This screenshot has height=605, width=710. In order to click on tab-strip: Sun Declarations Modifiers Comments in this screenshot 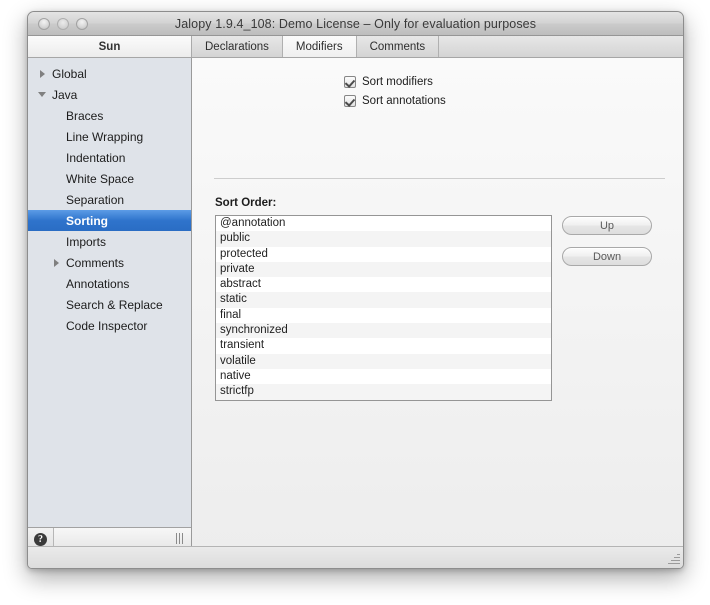, I will do `click(355, 47)`.